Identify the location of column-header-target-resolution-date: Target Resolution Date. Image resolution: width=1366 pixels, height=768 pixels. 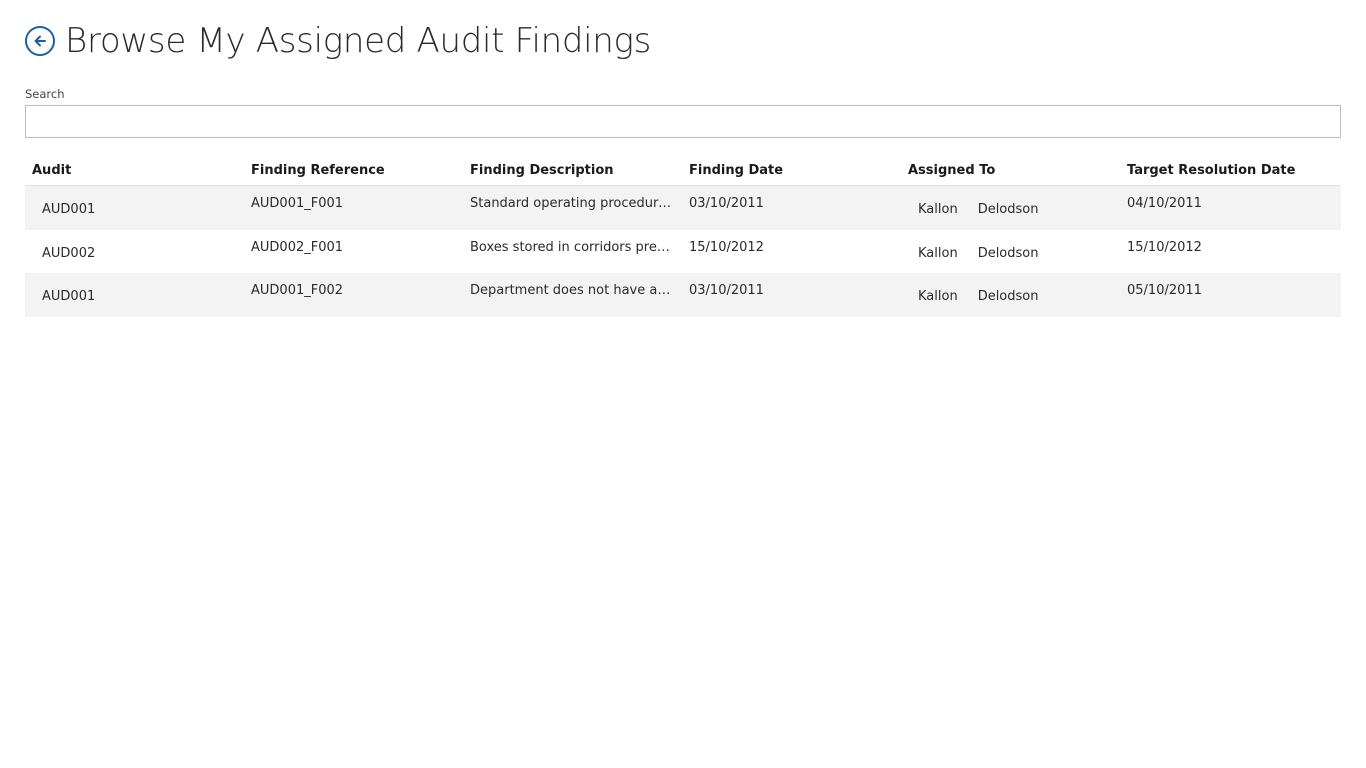
(1230, 170).